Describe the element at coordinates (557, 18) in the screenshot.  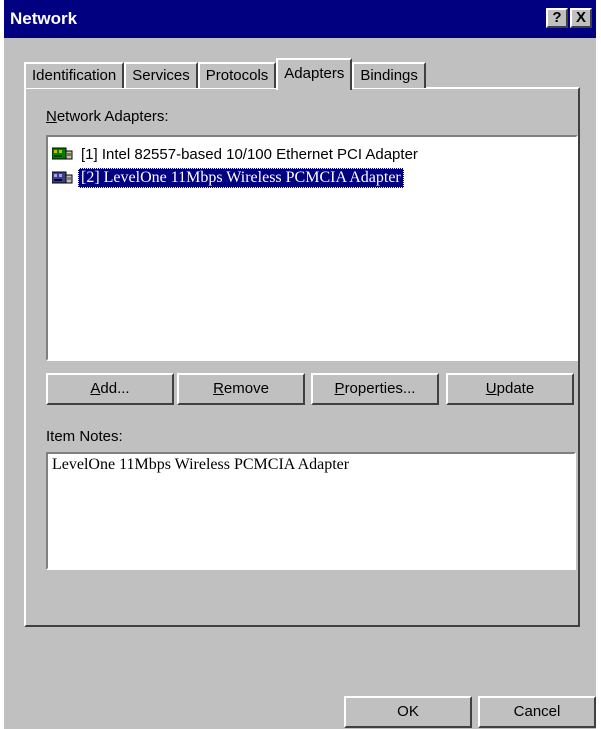
I see `help-icon: ?` at that location.